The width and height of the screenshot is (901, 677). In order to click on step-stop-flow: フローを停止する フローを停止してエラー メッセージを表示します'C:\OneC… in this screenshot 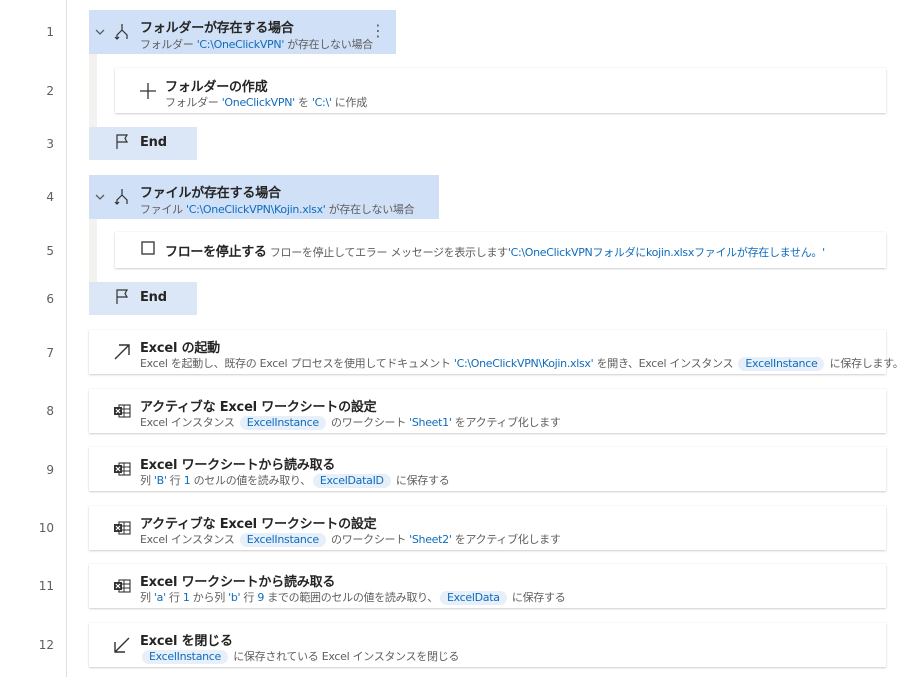, I will do `click(500, 250)`.